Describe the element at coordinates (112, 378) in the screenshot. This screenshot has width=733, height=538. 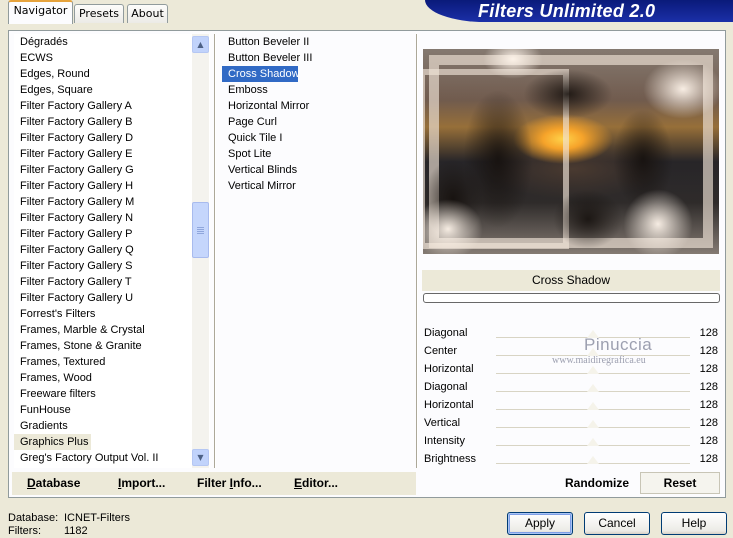
I see `category-item: Frames, Wood` at that location.